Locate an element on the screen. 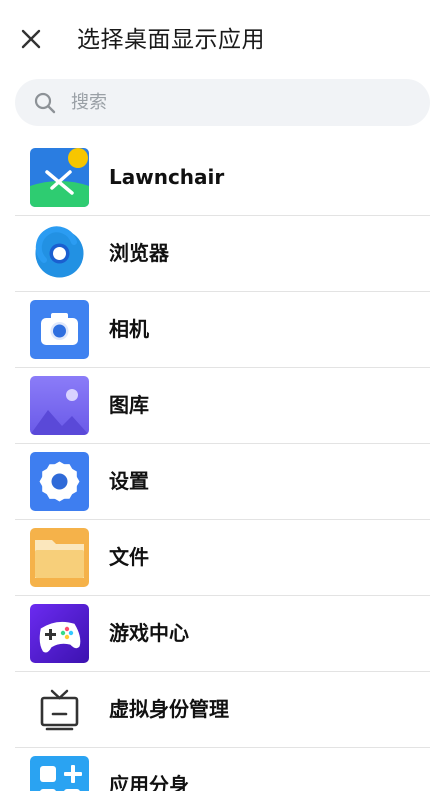 This screenshot has height=791, width=445. app-label: 应用分身 is located at coordinates (149, 782).